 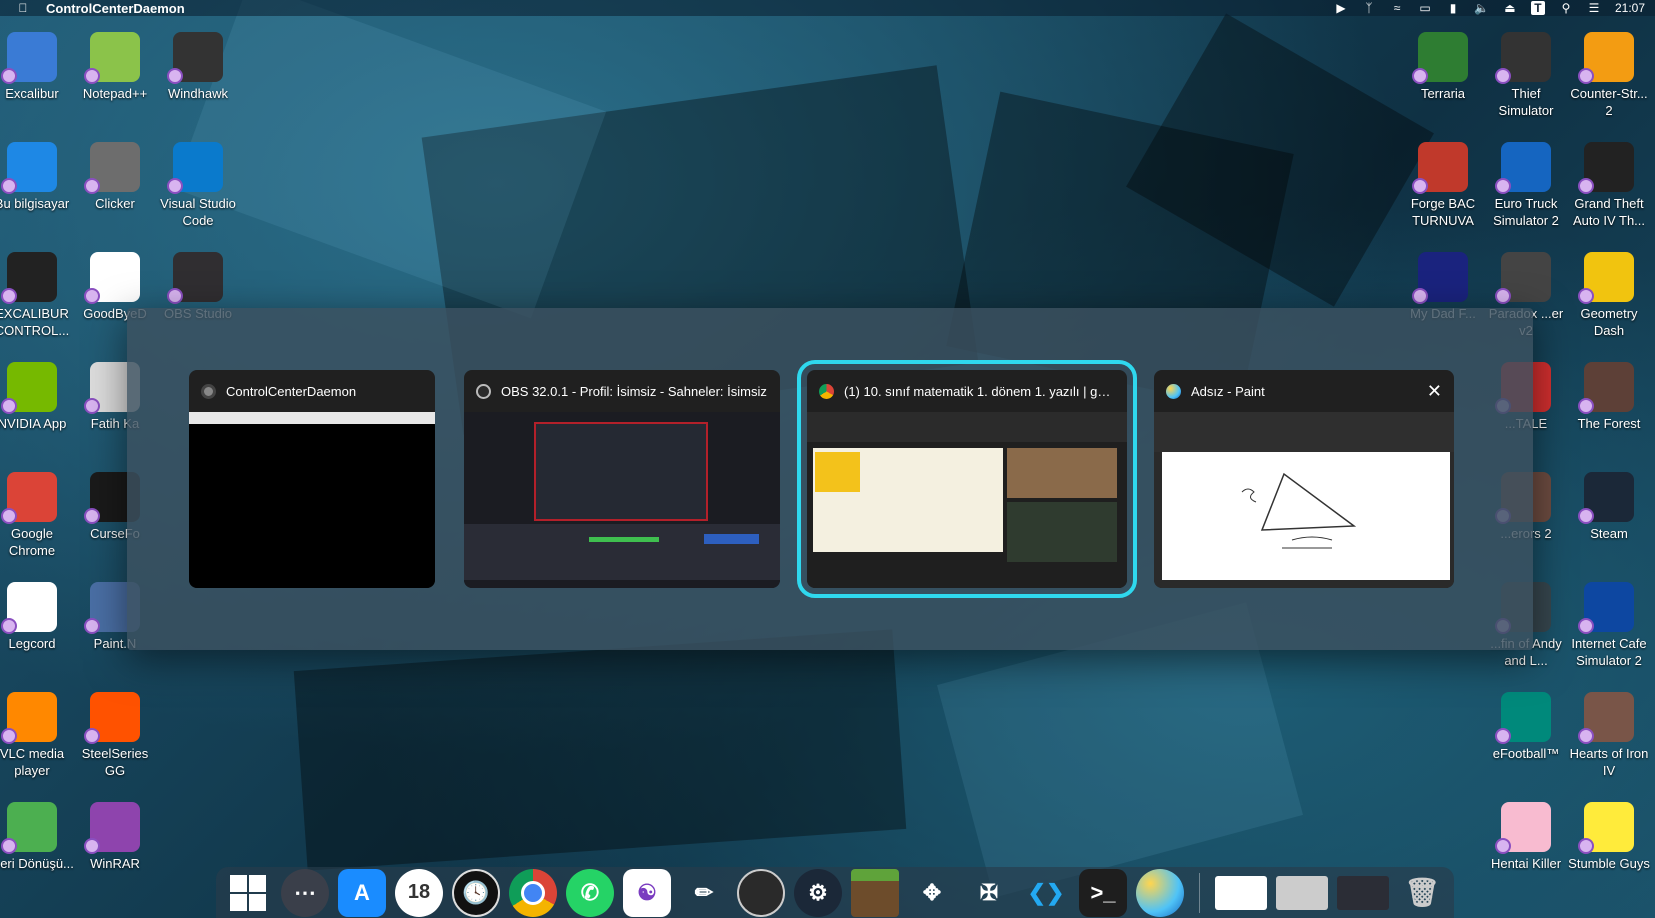 I want to click on preview-titlebar, so click(x=312, y=418).